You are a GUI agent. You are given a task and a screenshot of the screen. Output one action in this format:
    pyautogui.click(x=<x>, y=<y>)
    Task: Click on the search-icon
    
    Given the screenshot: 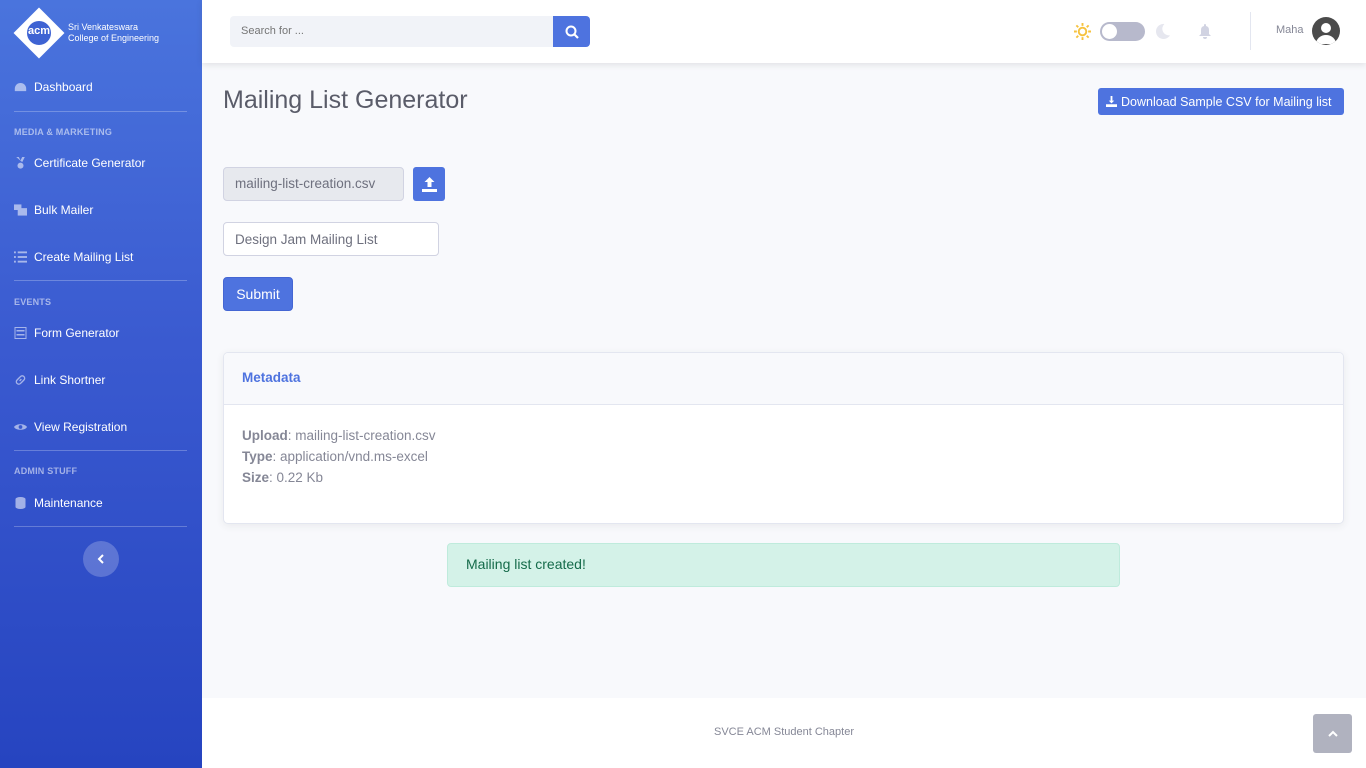 What is the action you would take?
    pyautogui.click(x=572, y=32)
    